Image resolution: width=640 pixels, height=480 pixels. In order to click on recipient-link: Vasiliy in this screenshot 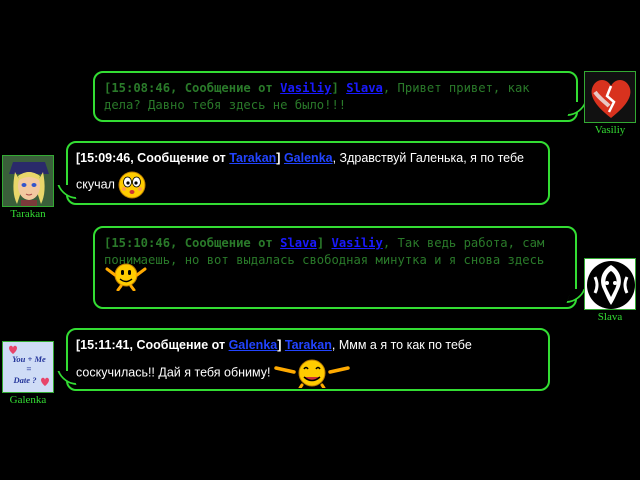, I will do `click(357, 243)`.